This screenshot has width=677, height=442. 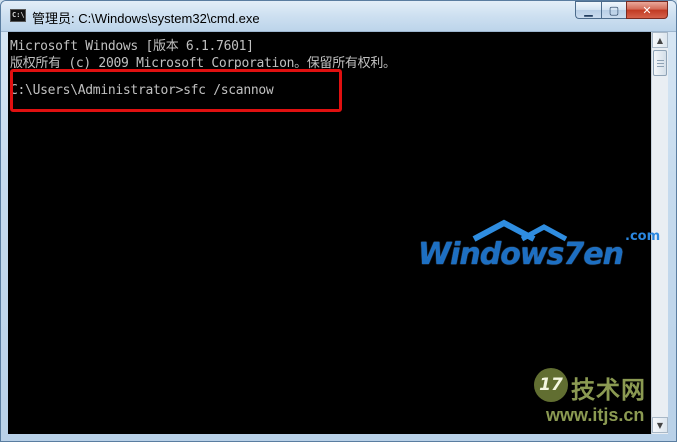 I want to click on scrollbar-thumb, so click(x=660, y=63).